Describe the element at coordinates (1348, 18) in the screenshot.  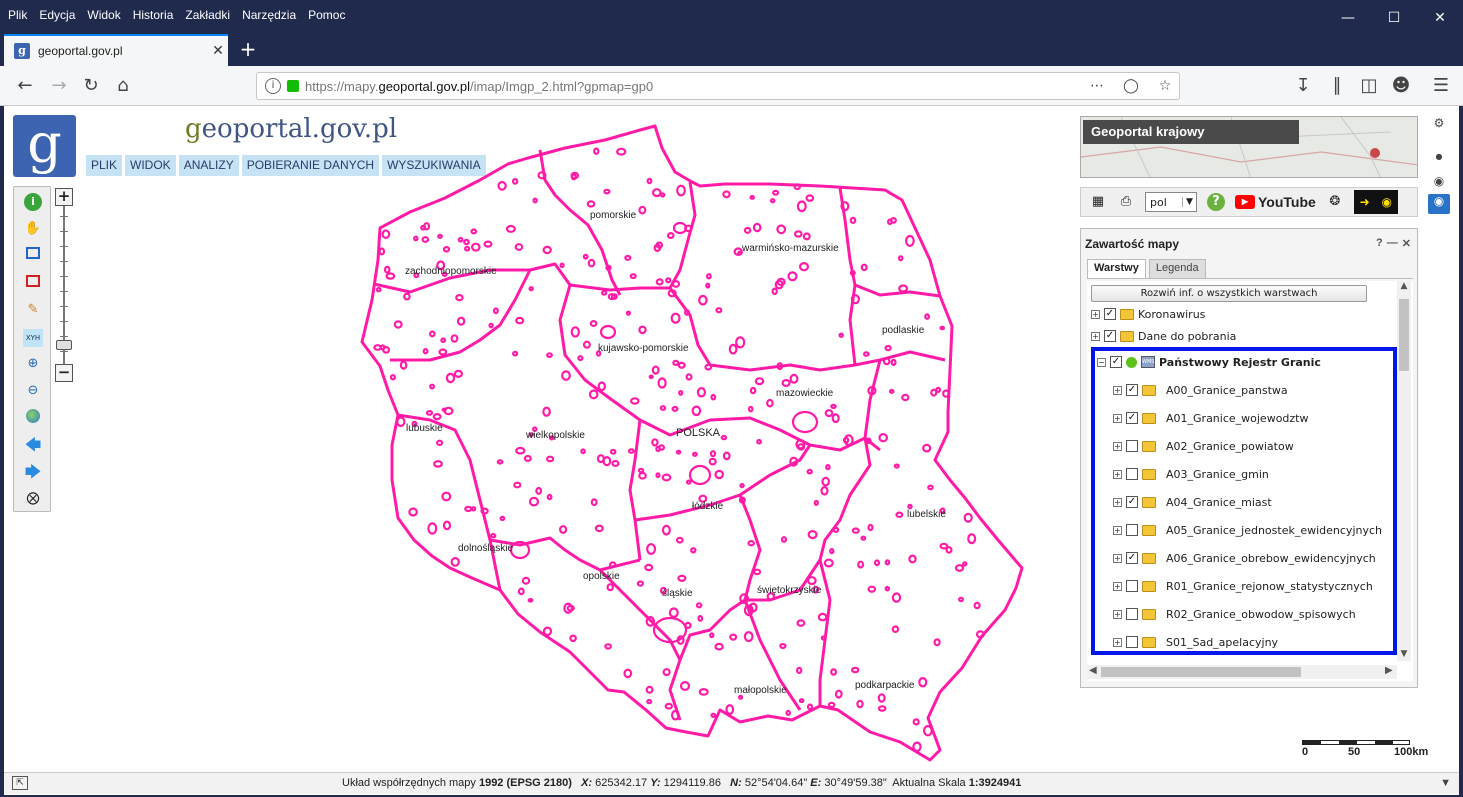
I see `minimize-icon: —` at that location.